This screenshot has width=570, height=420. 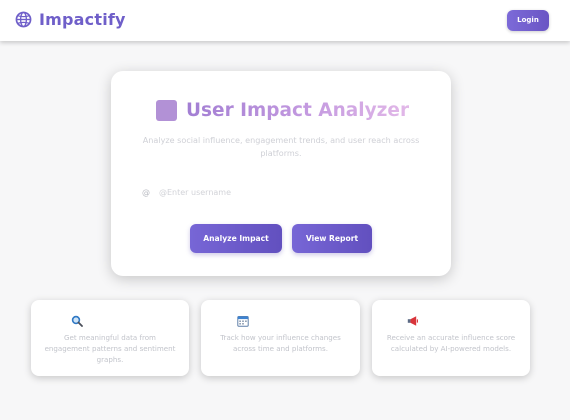 I want to click on brand-logo-link: Impactify, so click(x=70, y=19).